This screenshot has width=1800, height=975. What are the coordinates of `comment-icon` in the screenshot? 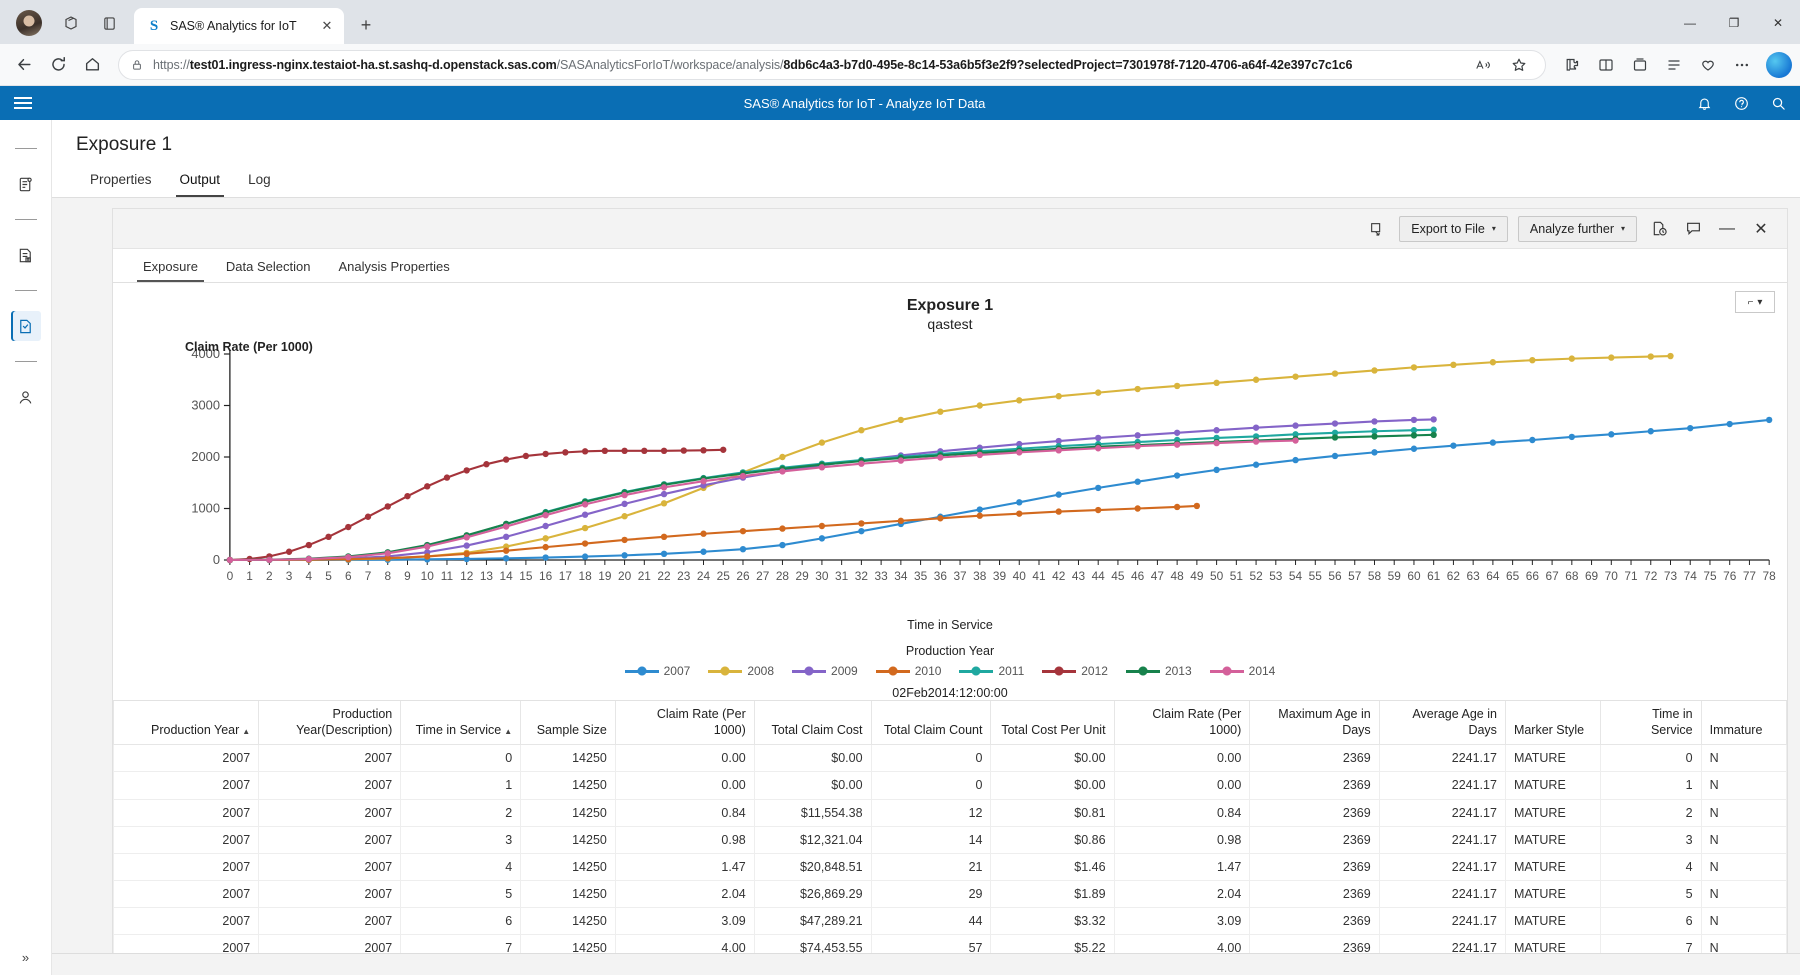 It's located at (1693, 229).